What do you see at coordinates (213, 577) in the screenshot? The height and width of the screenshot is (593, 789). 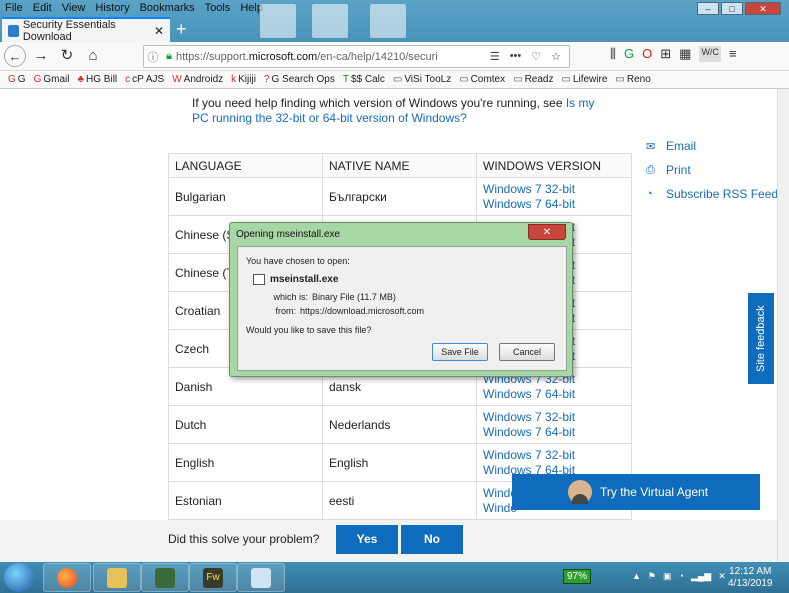 I see `fireworks-taskbar-button: Fw` at bounding box center [213, 577].